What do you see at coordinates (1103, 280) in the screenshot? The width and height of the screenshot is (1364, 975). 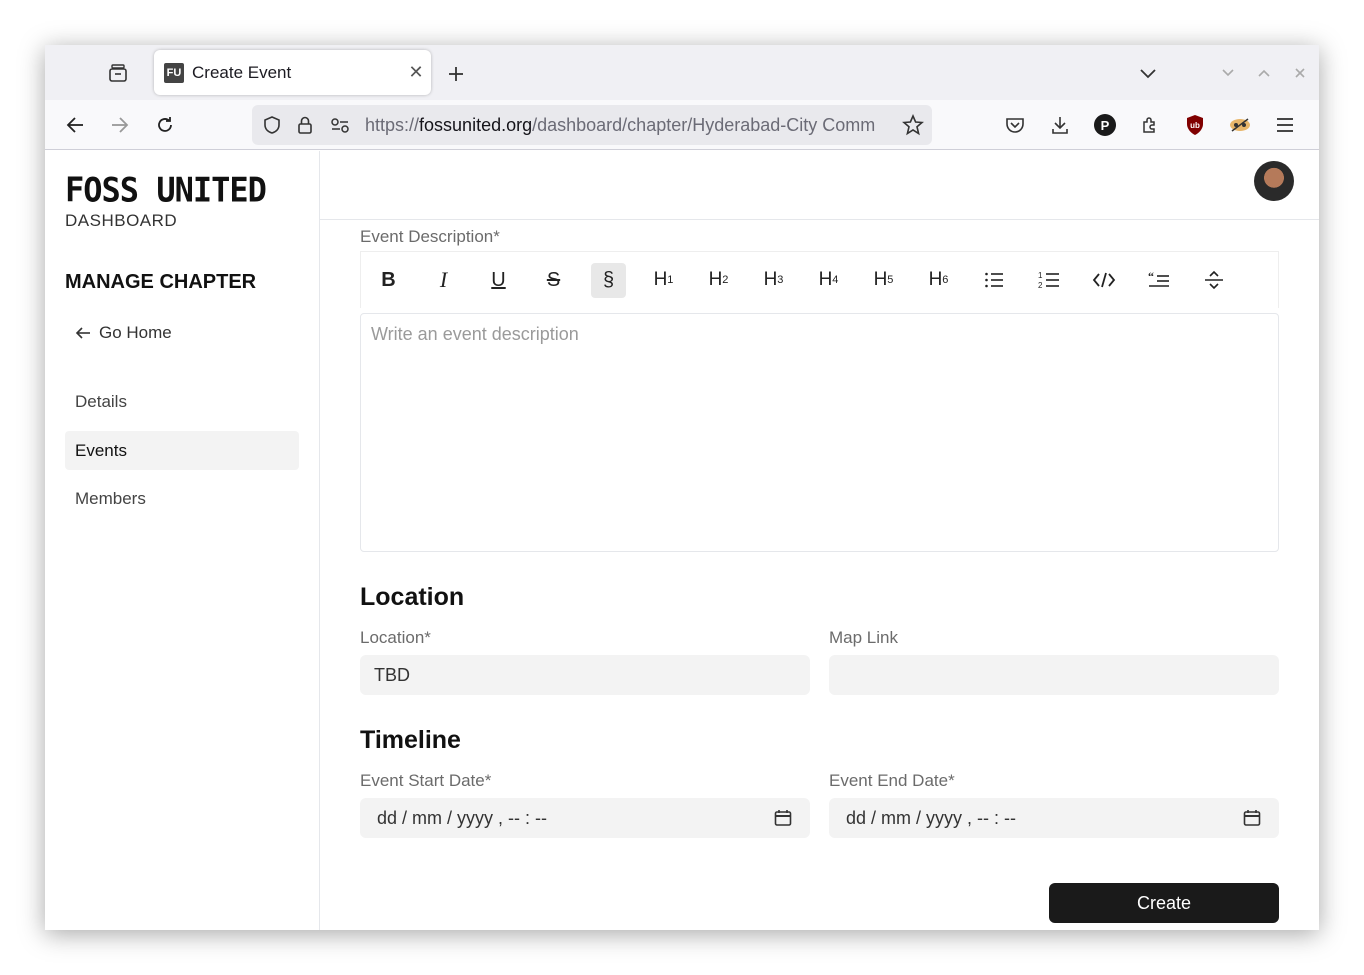 I see `code-icon` at bounding box center [1103, 280].